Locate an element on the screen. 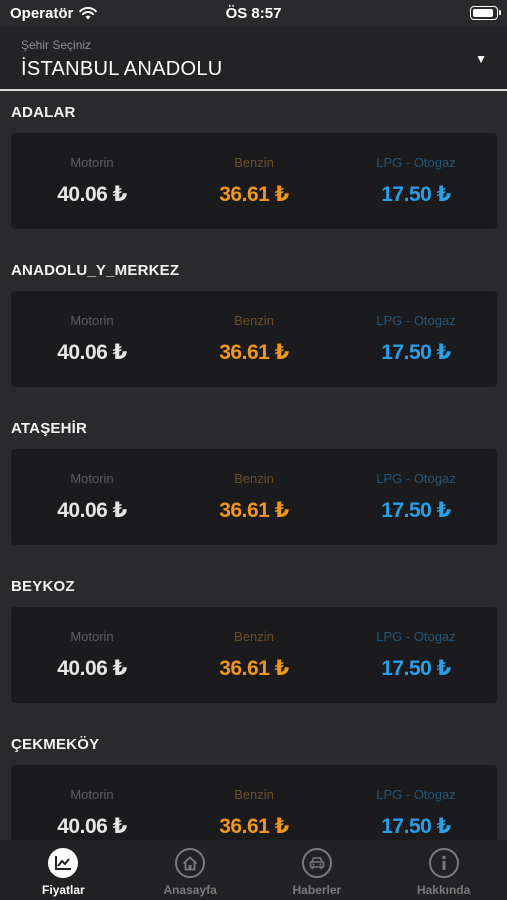  dropdown-arrow-icon: ▼ is located at coordinates (481, 59).